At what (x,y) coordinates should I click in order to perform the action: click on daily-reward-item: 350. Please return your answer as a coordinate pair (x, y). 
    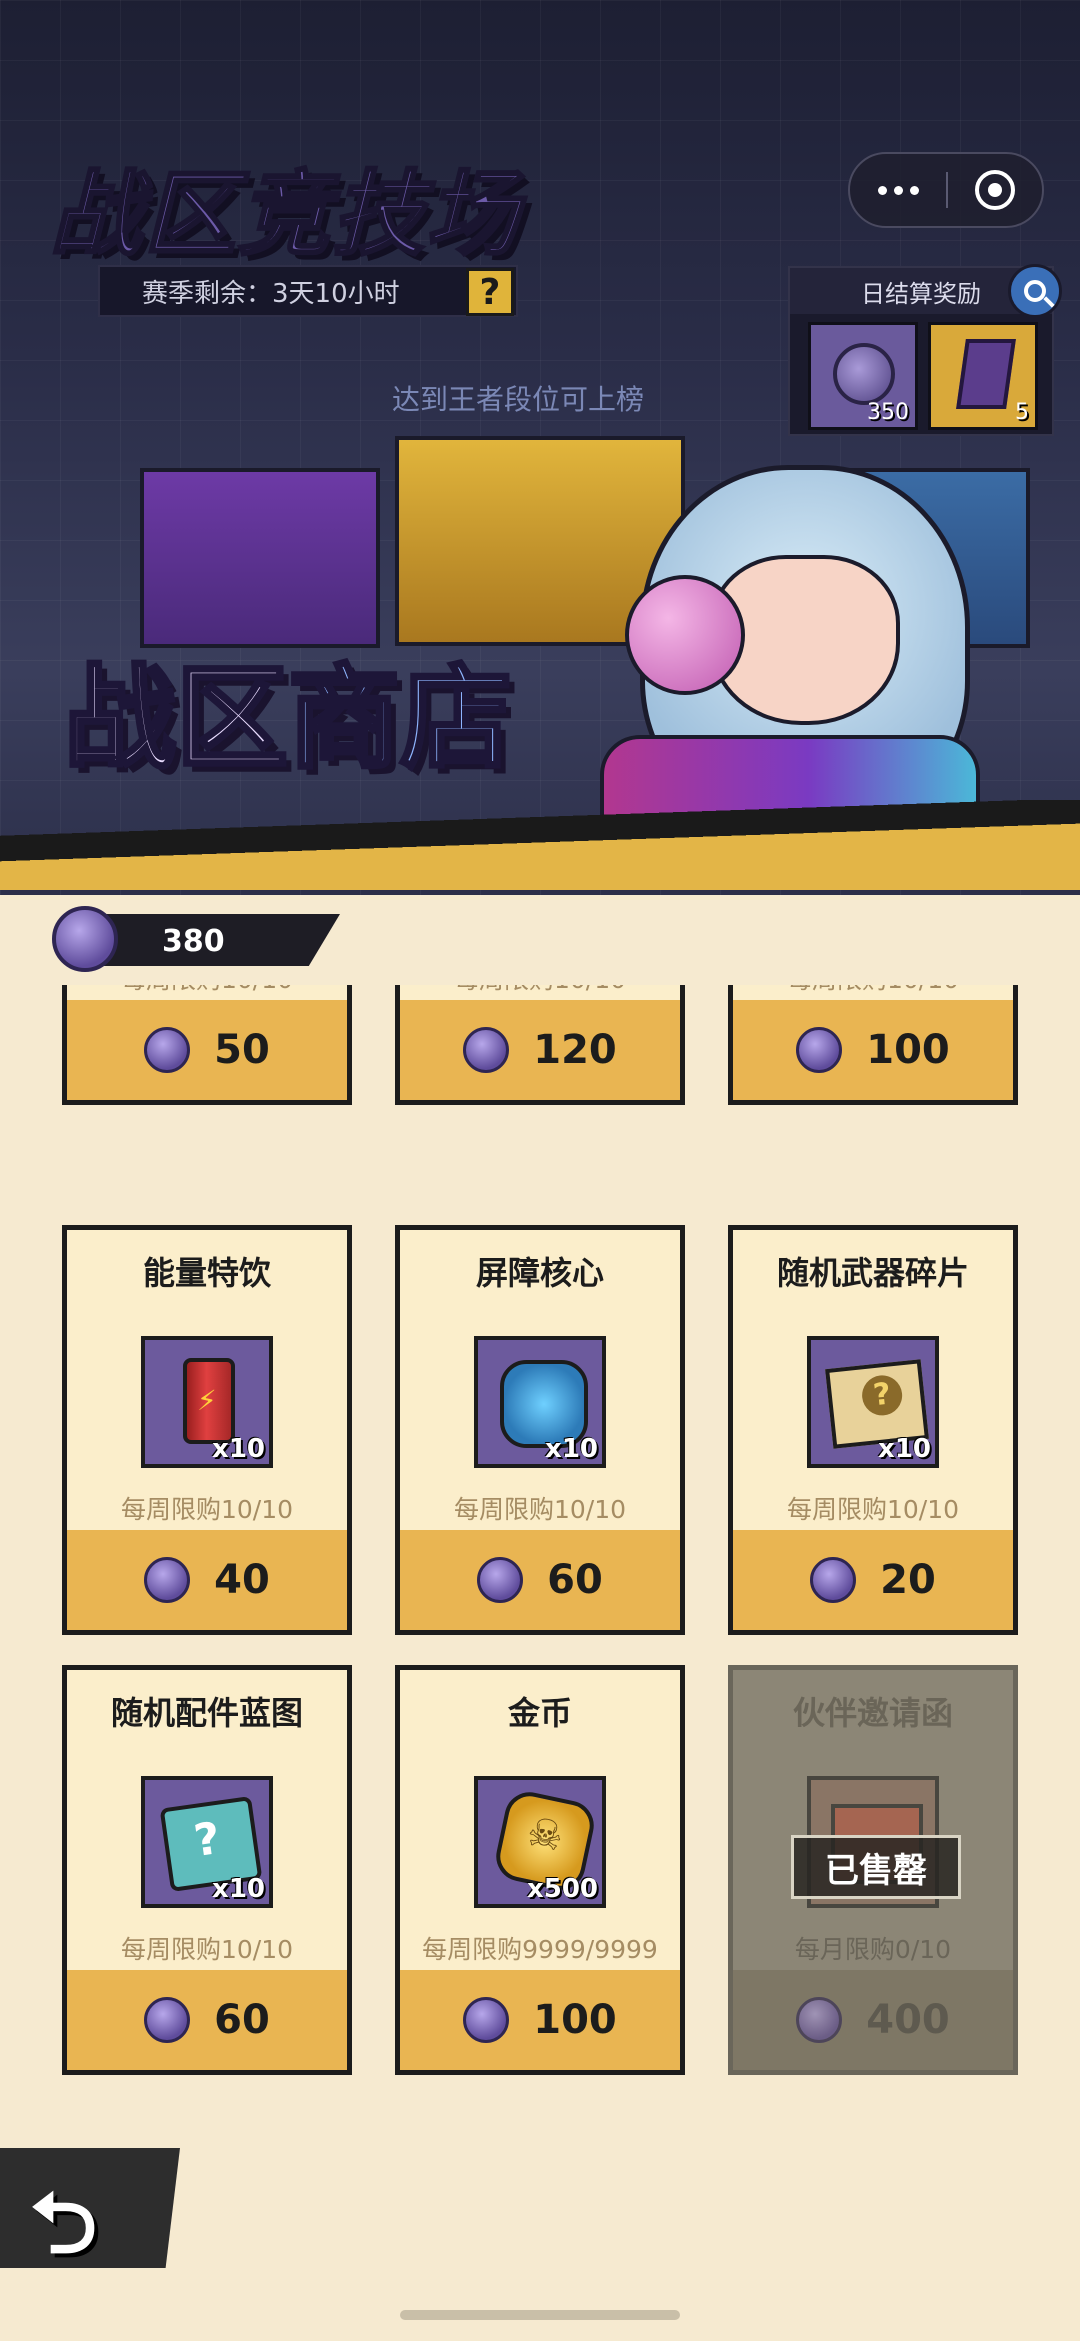
    Looking at the image, I should click on (863, 376).